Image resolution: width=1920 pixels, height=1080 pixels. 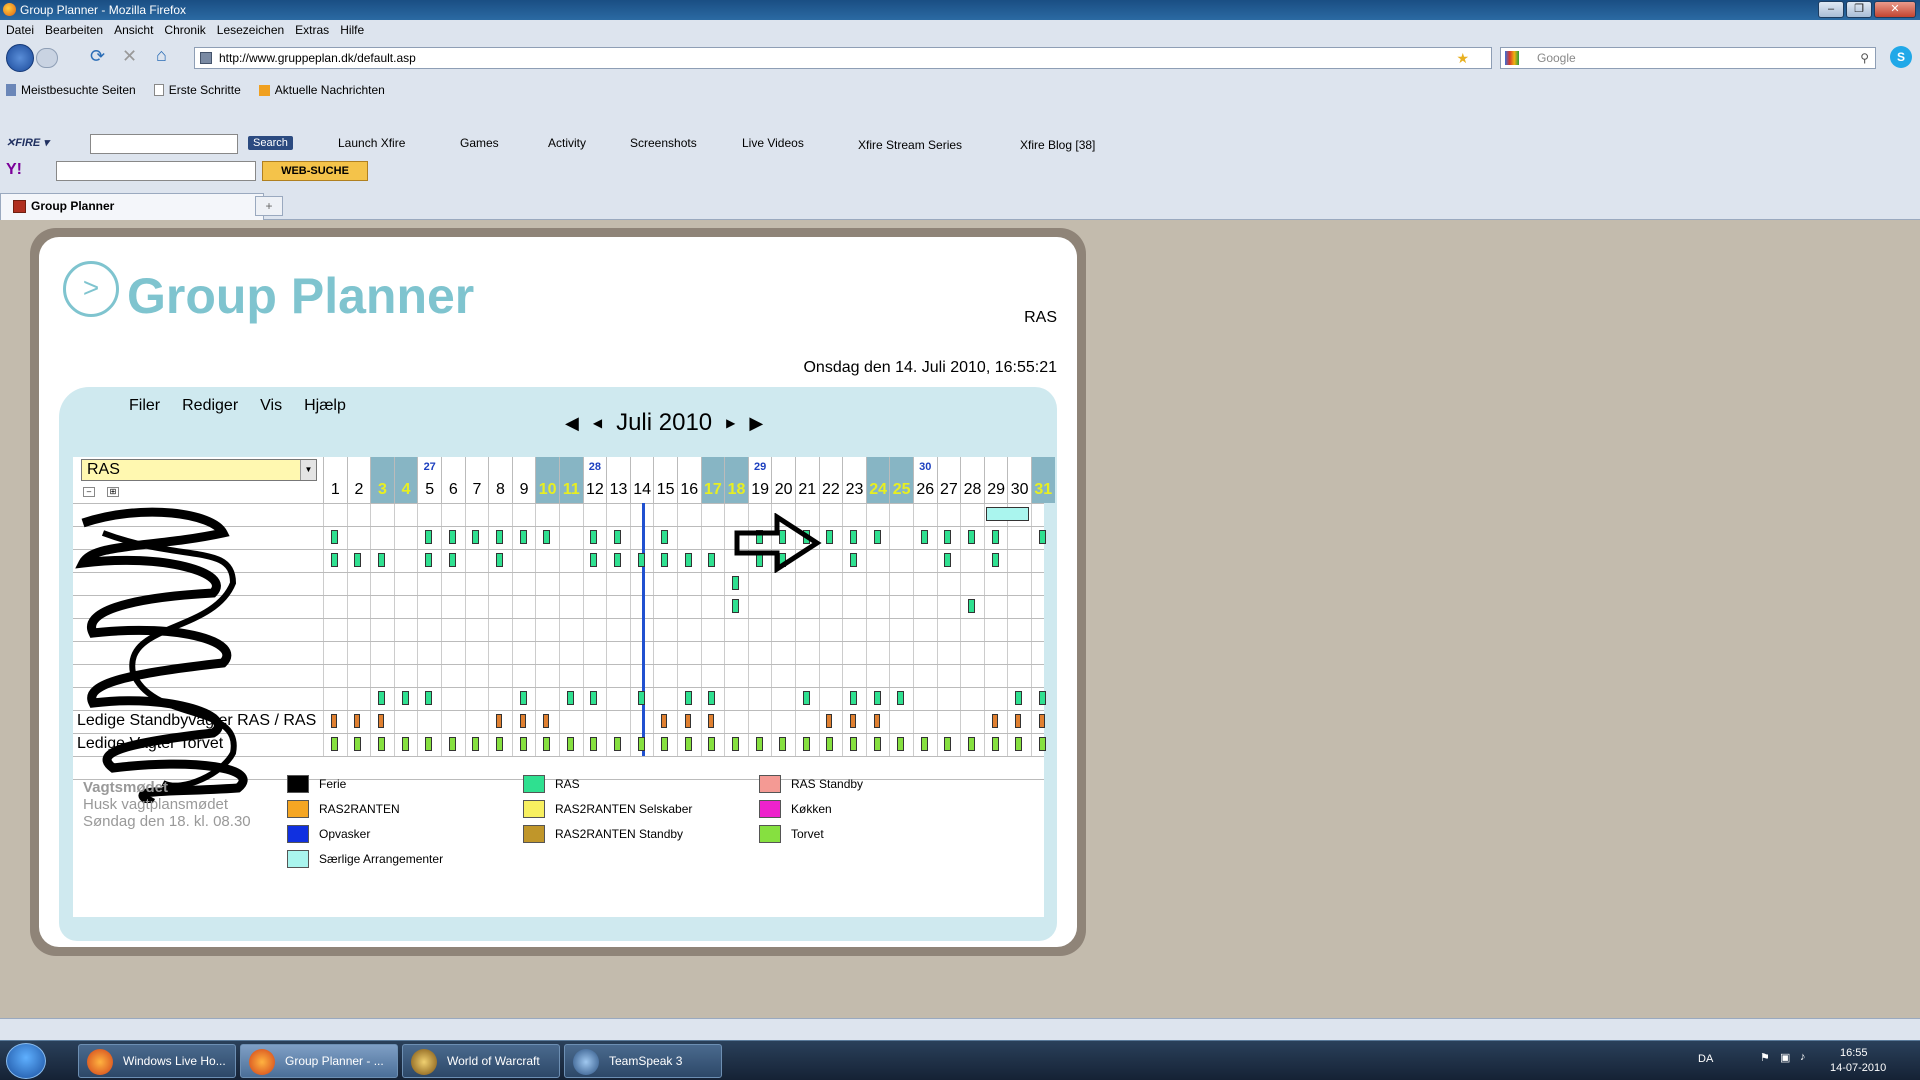 What do you see at coordinates (618, 480) in the screenshot?
I see `day-header: 13` at bounding box center [618, 480].